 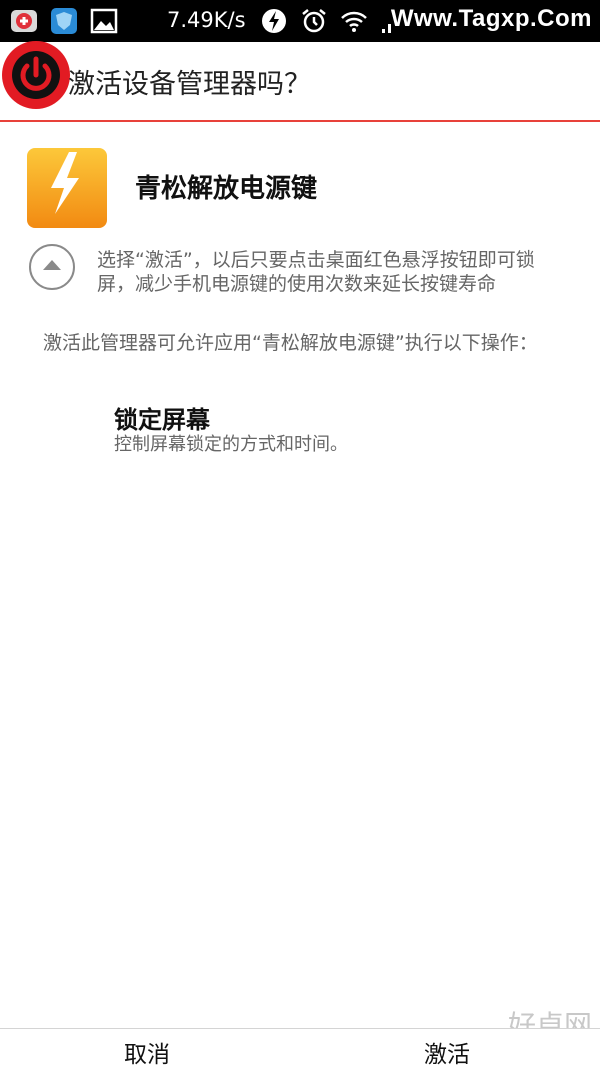 I want to click on chevron-up-icon, so click(x=52, y=265).